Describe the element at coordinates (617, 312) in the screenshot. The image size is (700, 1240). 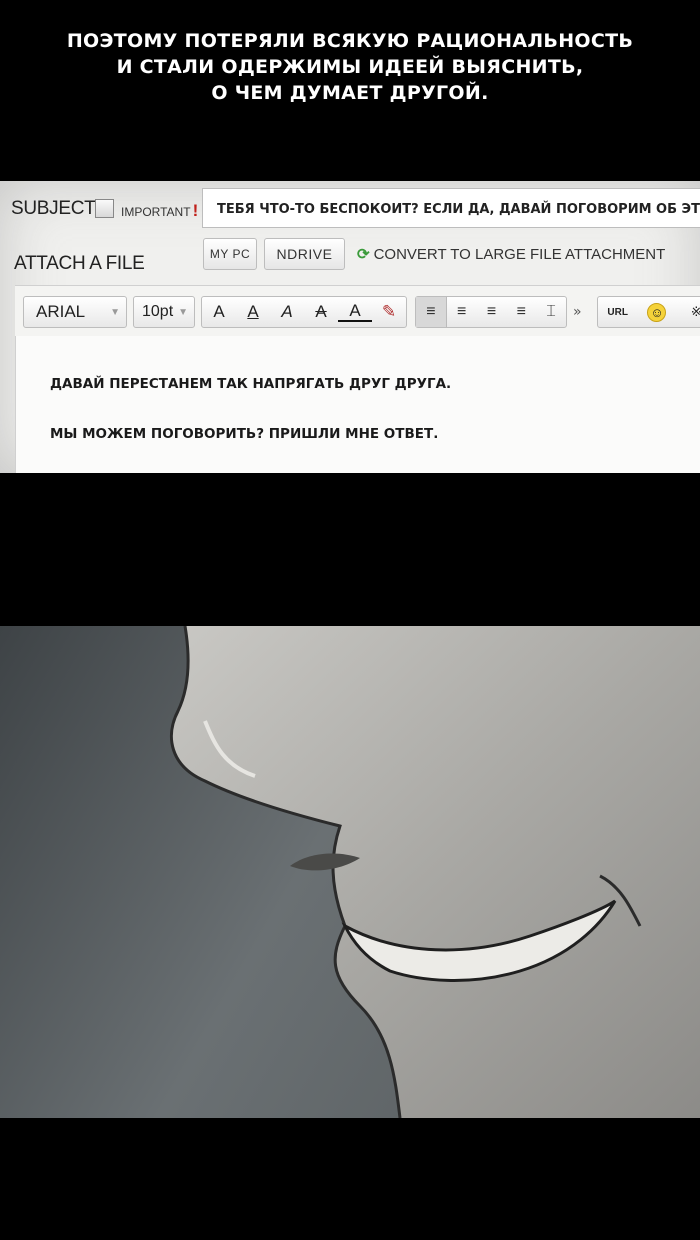
I see `url-button: URL` at that location.